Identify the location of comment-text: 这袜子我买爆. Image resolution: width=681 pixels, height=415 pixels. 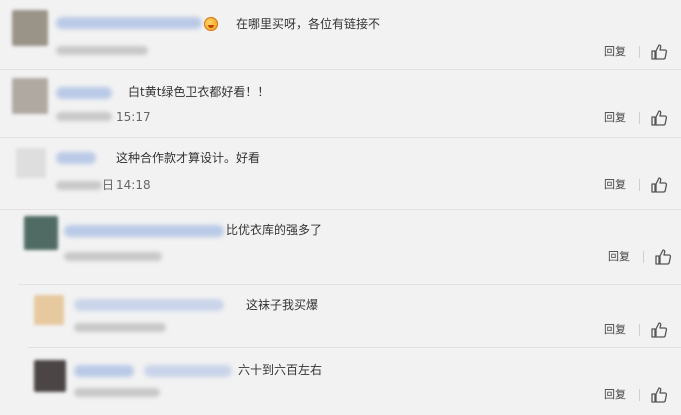
(282, 305).